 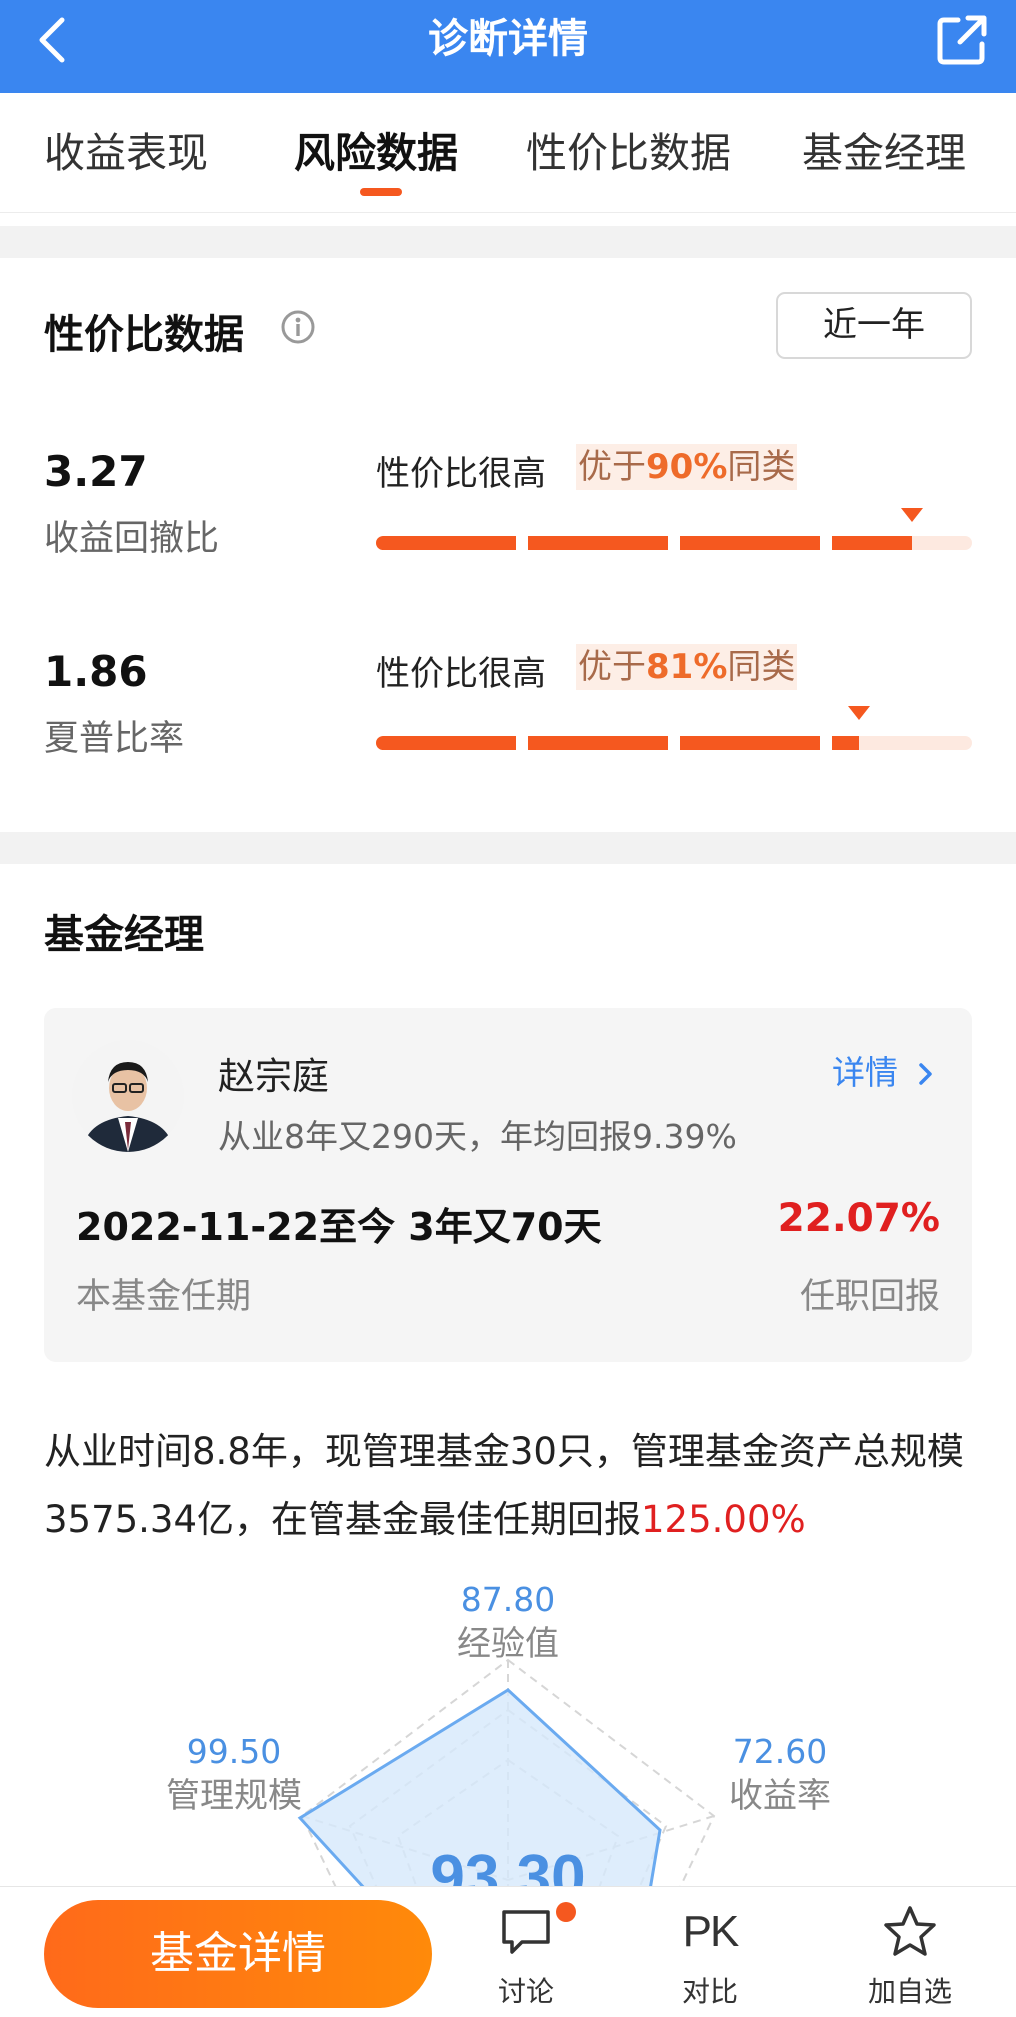 I want to click on star-icon, so click(x=910, y=1931).